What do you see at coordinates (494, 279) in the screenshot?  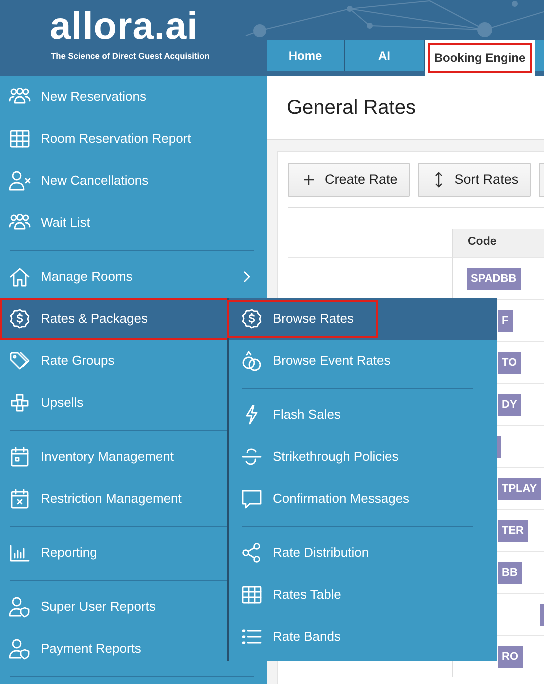 I see `code-tag: SPADBB` at bounding box center [494, 279].